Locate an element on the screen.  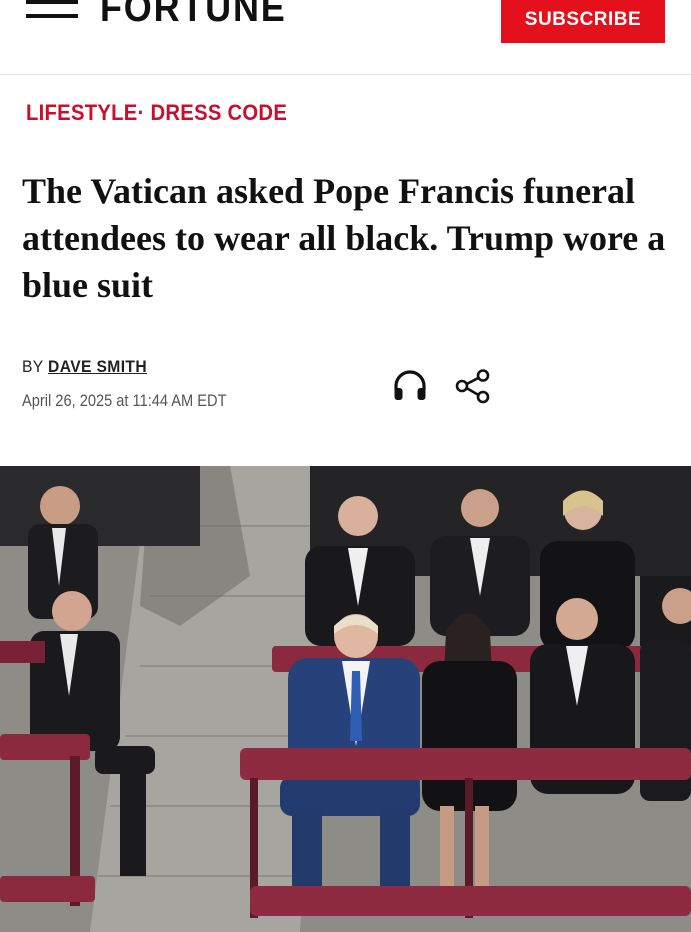
site-header: FORTUNE SUBSCRIBE is located at coordinates (345, 37).